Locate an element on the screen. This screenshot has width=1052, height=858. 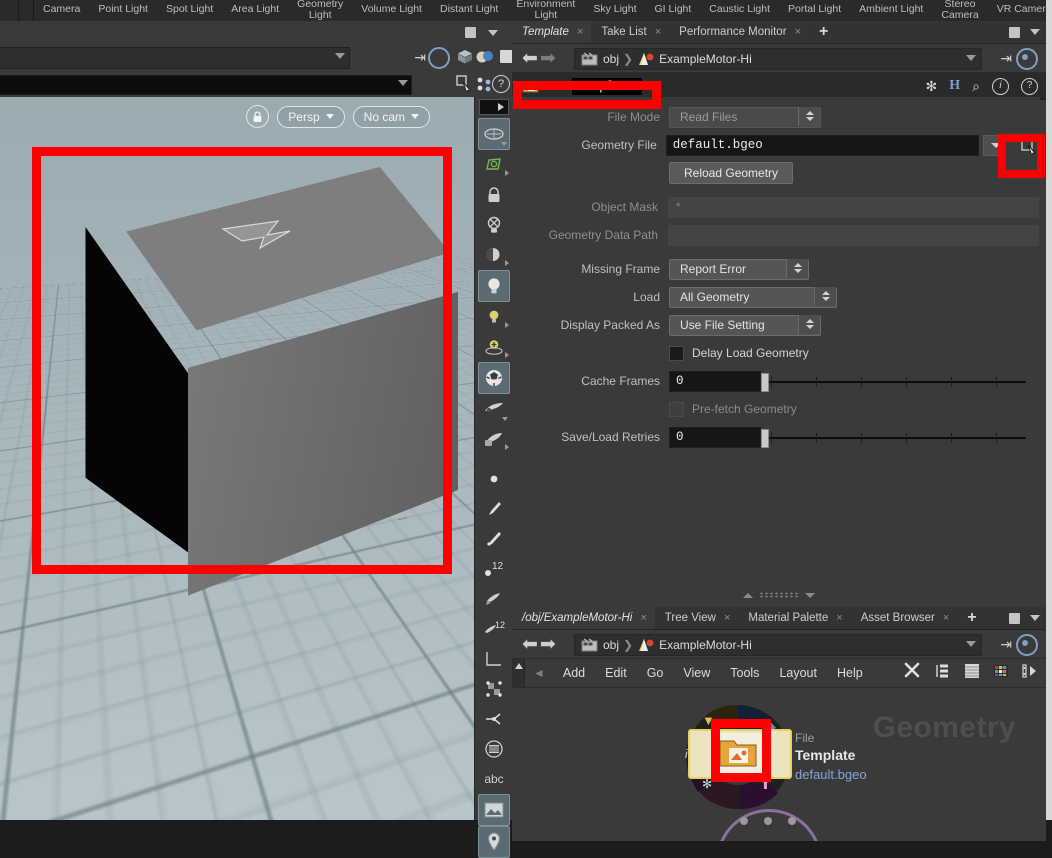
breadcrumb-obj: obj is located at coordinates (611, 645).